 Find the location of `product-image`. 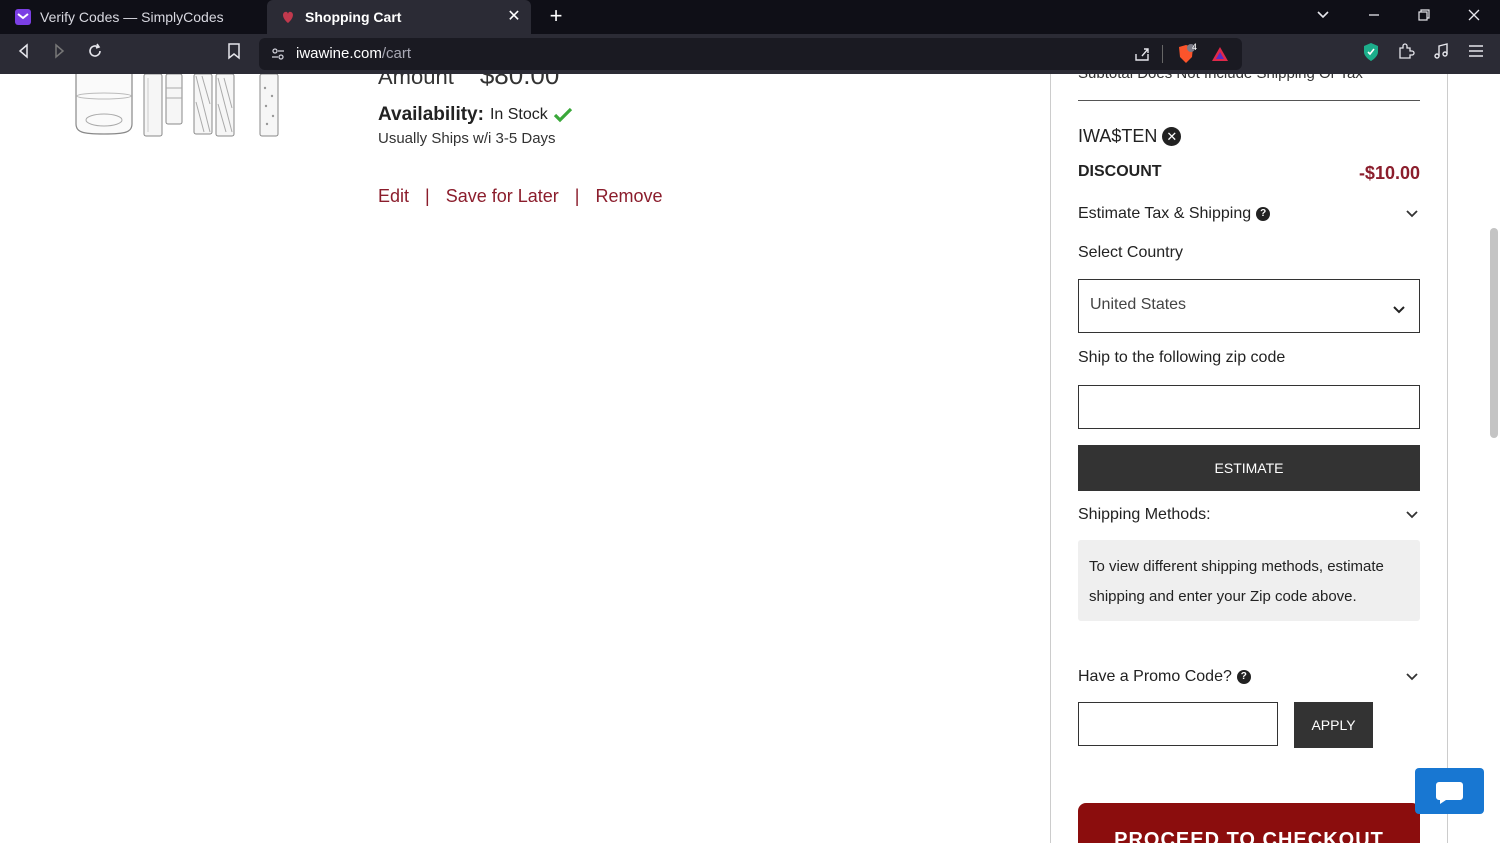

product-image is located at coordinates (178, 107).